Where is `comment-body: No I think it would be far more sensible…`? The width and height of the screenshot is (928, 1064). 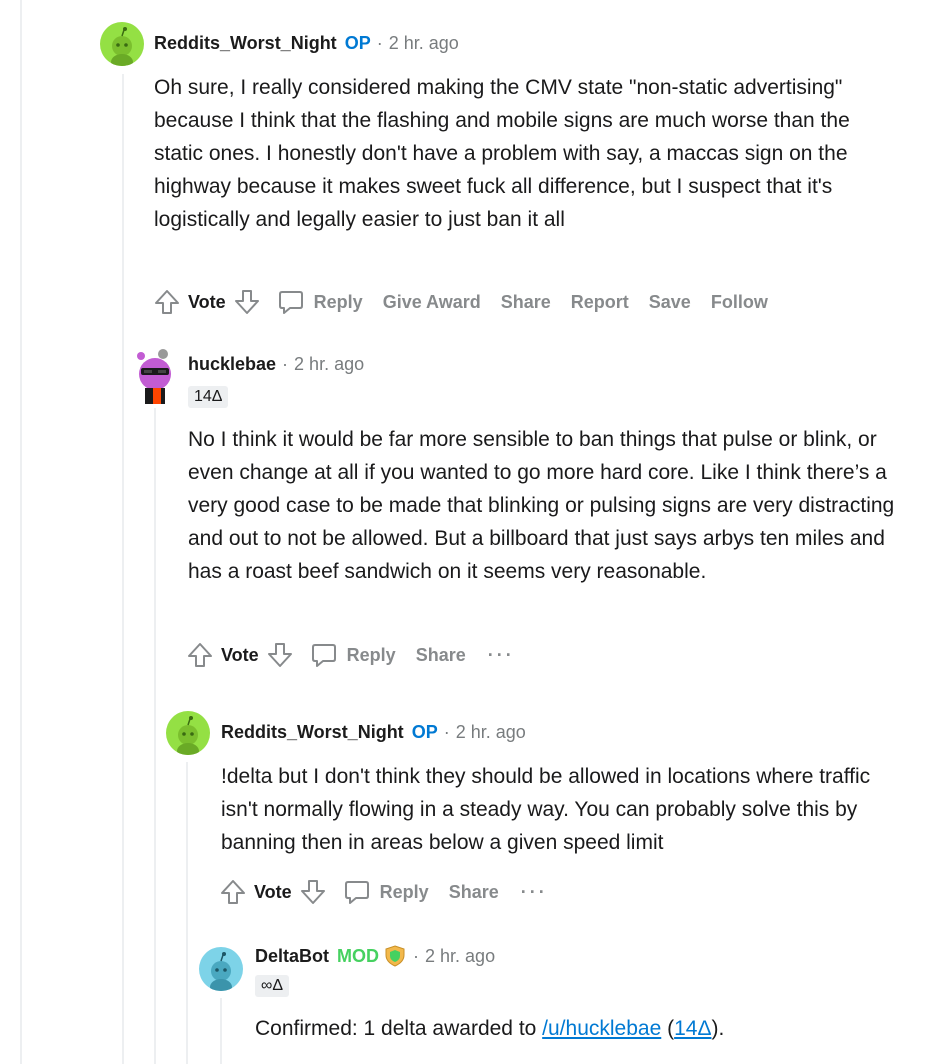 comment-body: No I think it would be far more sensible… is located at coordinates (541, 505).